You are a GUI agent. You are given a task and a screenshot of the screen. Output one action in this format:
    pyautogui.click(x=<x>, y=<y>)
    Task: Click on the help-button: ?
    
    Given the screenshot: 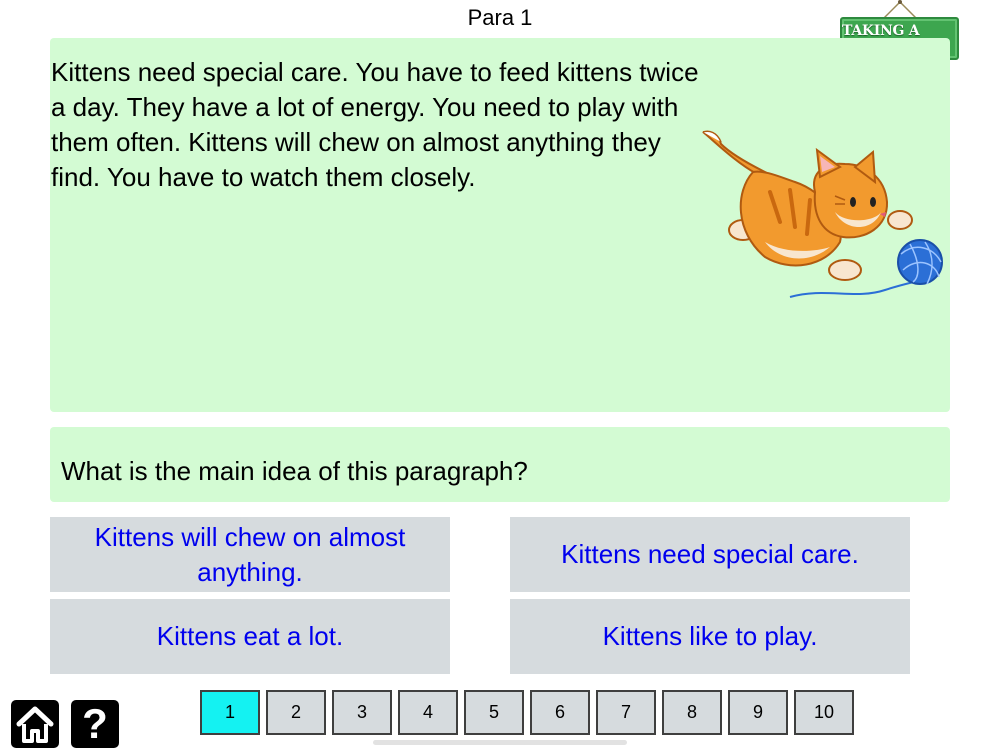 What is the action you would take?
    pyautogui.click(x=95, y=724)
    